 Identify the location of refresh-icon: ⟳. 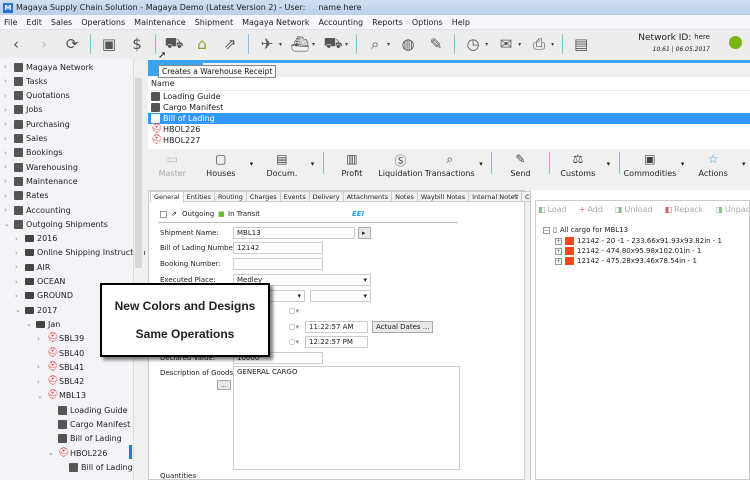
(72, 44).